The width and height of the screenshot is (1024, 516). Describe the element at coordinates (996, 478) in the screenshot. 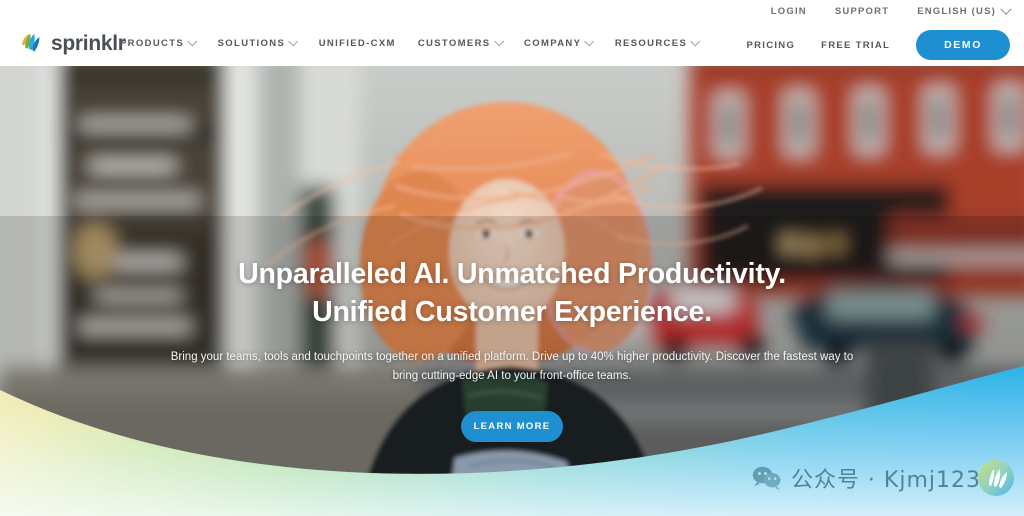

I see `sprinklr-leaf-badge-icon` at that location.